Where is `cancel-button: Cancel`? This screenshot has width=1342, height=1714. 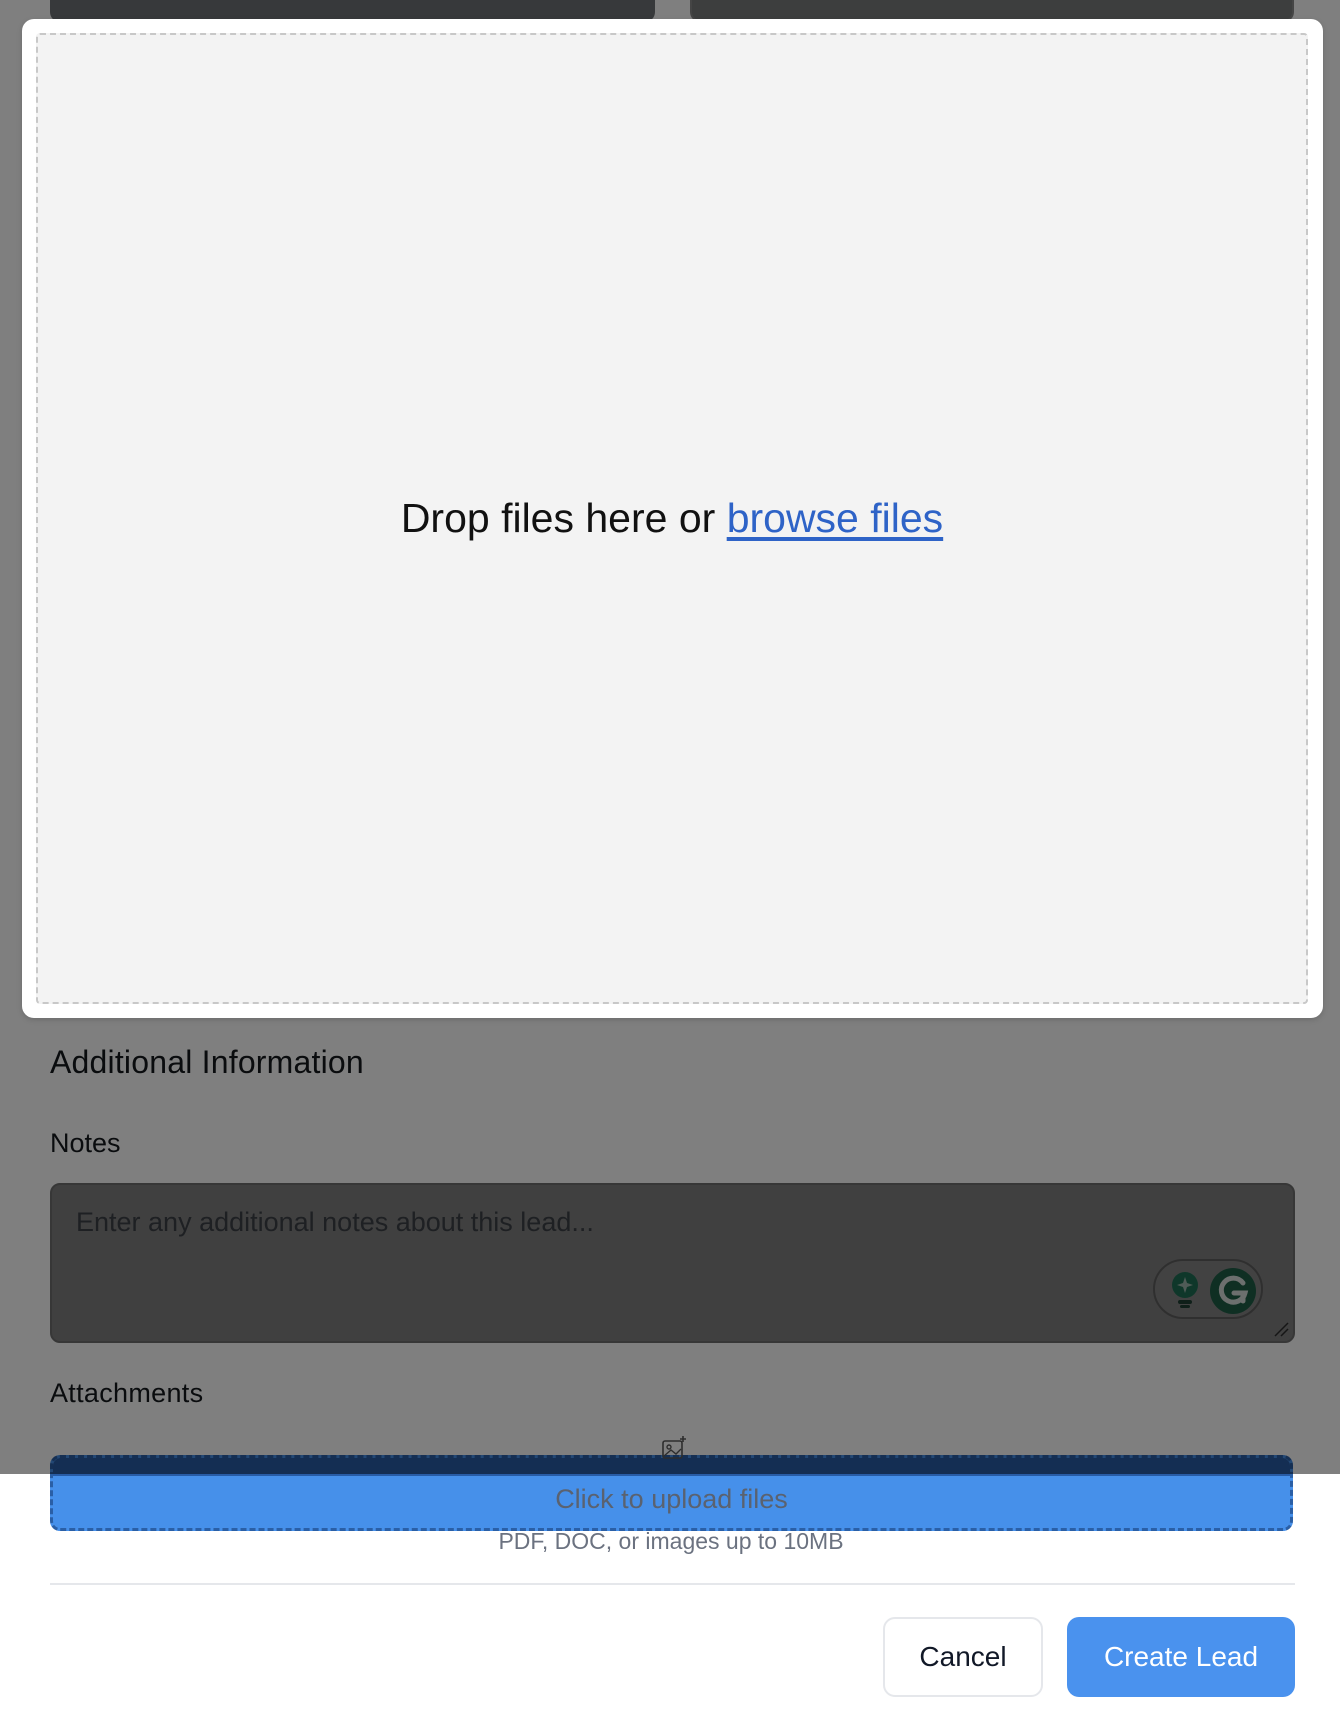
cancel-button: Cancel is located at coordinates (963, 1657).